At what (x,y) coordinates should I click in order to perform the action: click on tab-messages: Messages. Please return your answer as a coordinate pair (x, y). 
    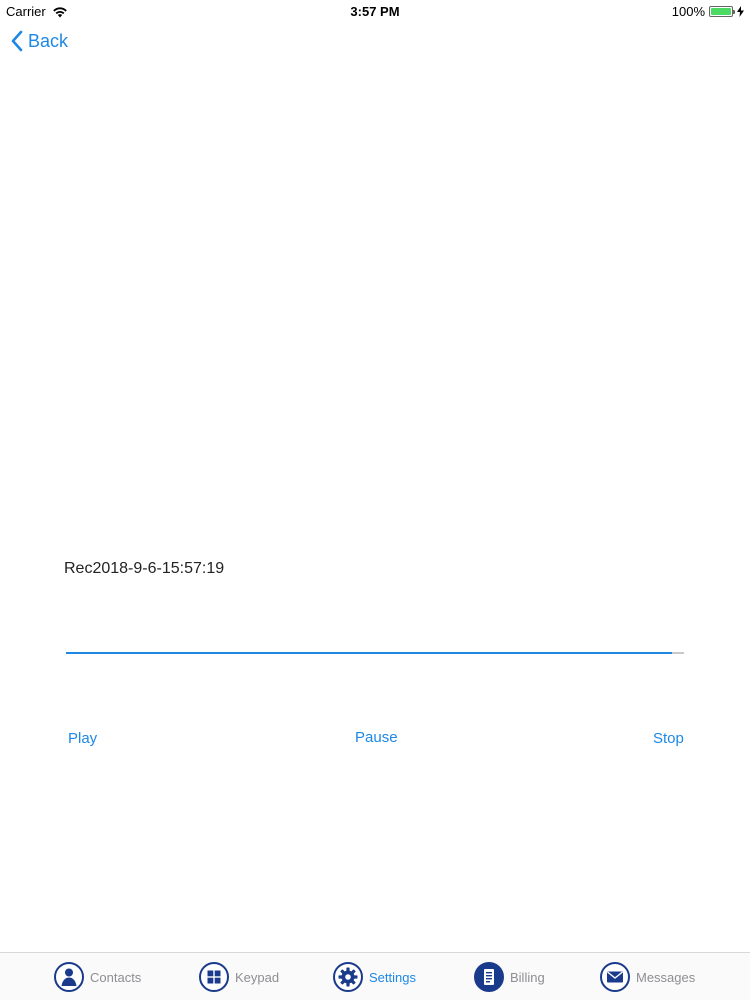
    Looking at the image, I should click on (647, 977).